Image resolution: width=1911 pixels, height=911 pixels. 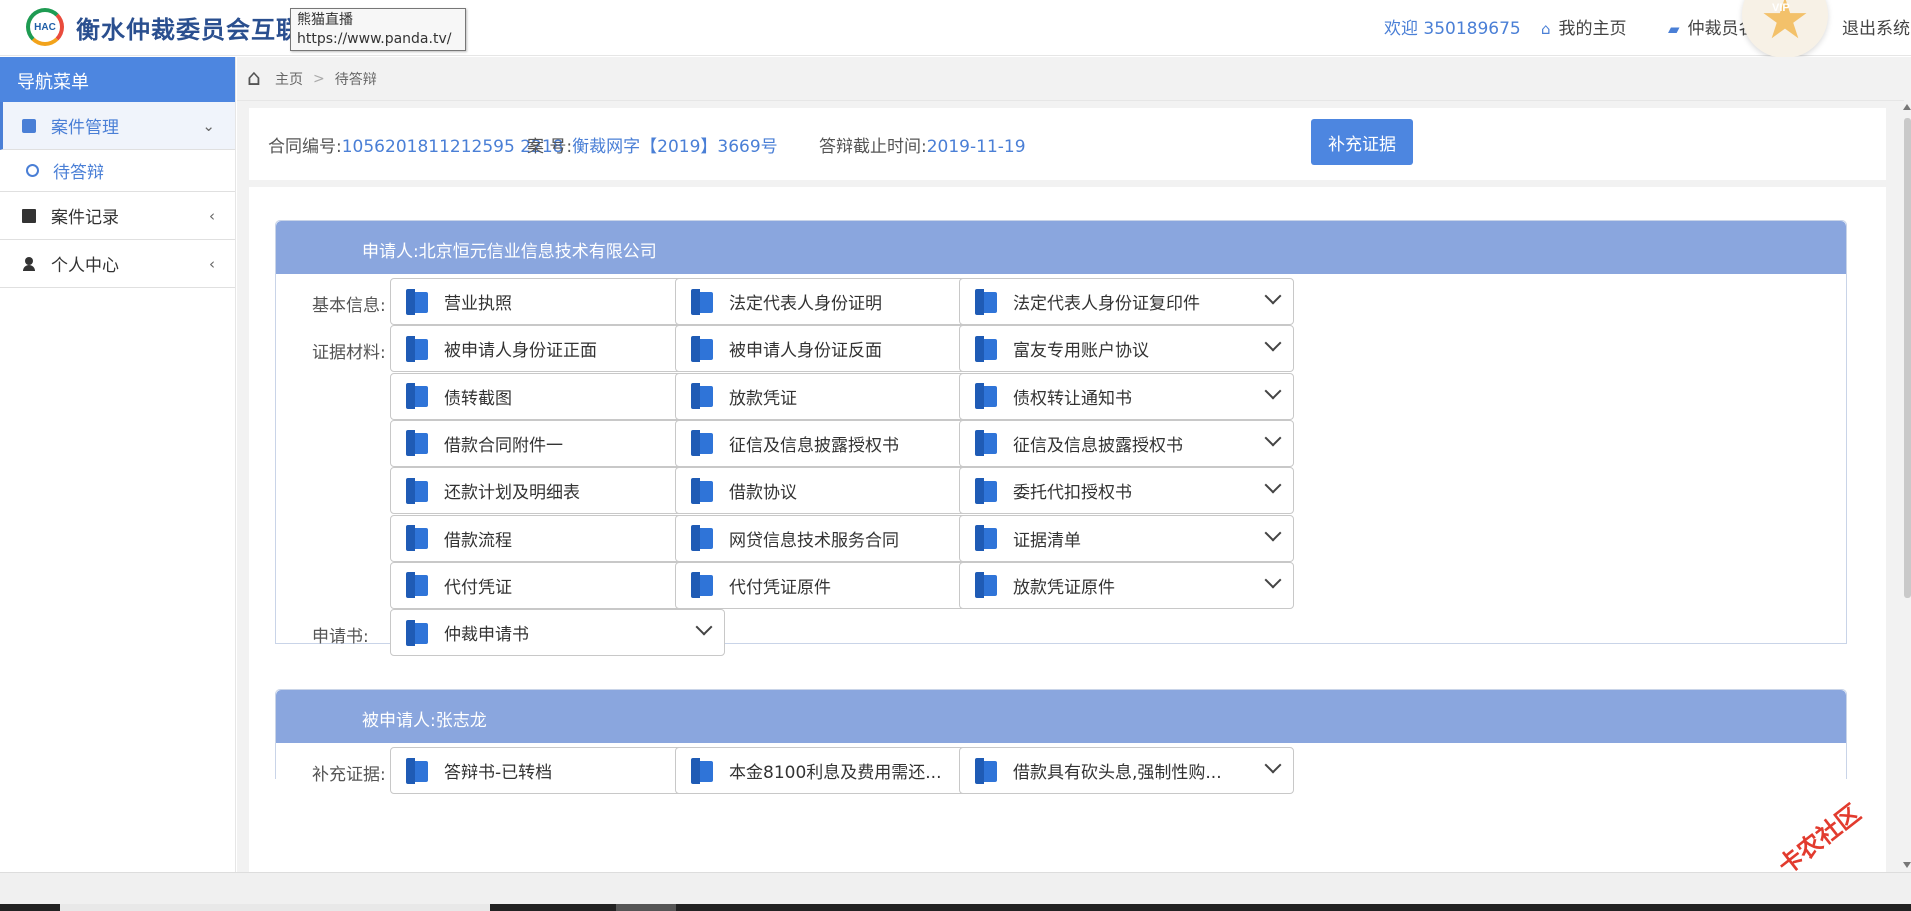 I want to click on evidence-label: 法定代表人身份证明, so click(x=805, y=304).